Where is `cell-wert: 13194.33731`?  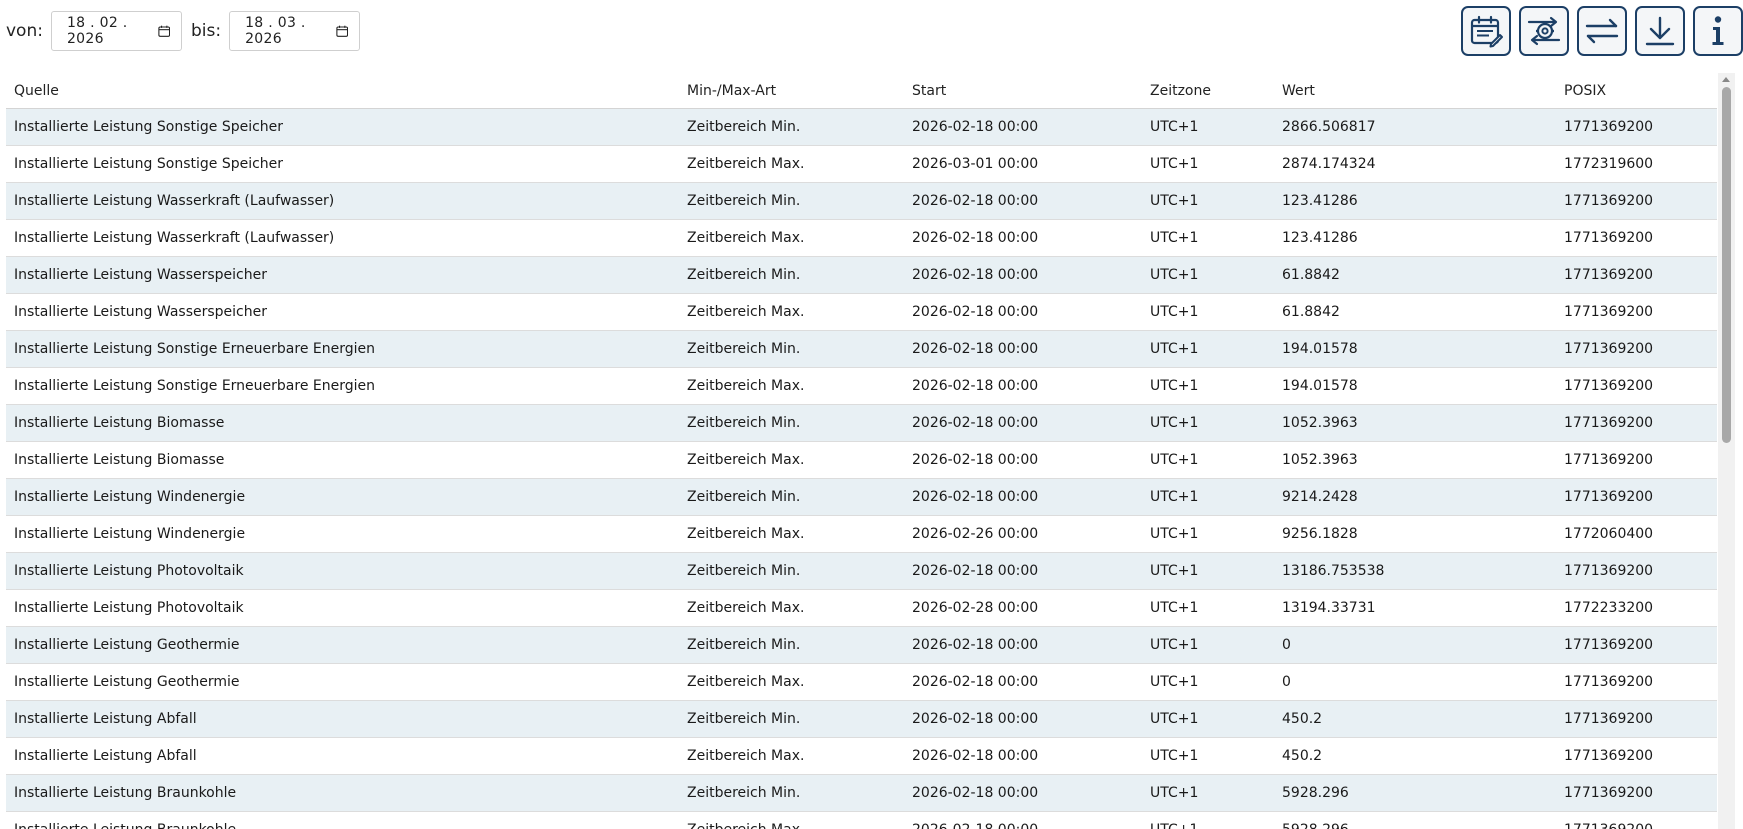
cell-wert: 13194.33731 is located at coordinates (1415, 608).